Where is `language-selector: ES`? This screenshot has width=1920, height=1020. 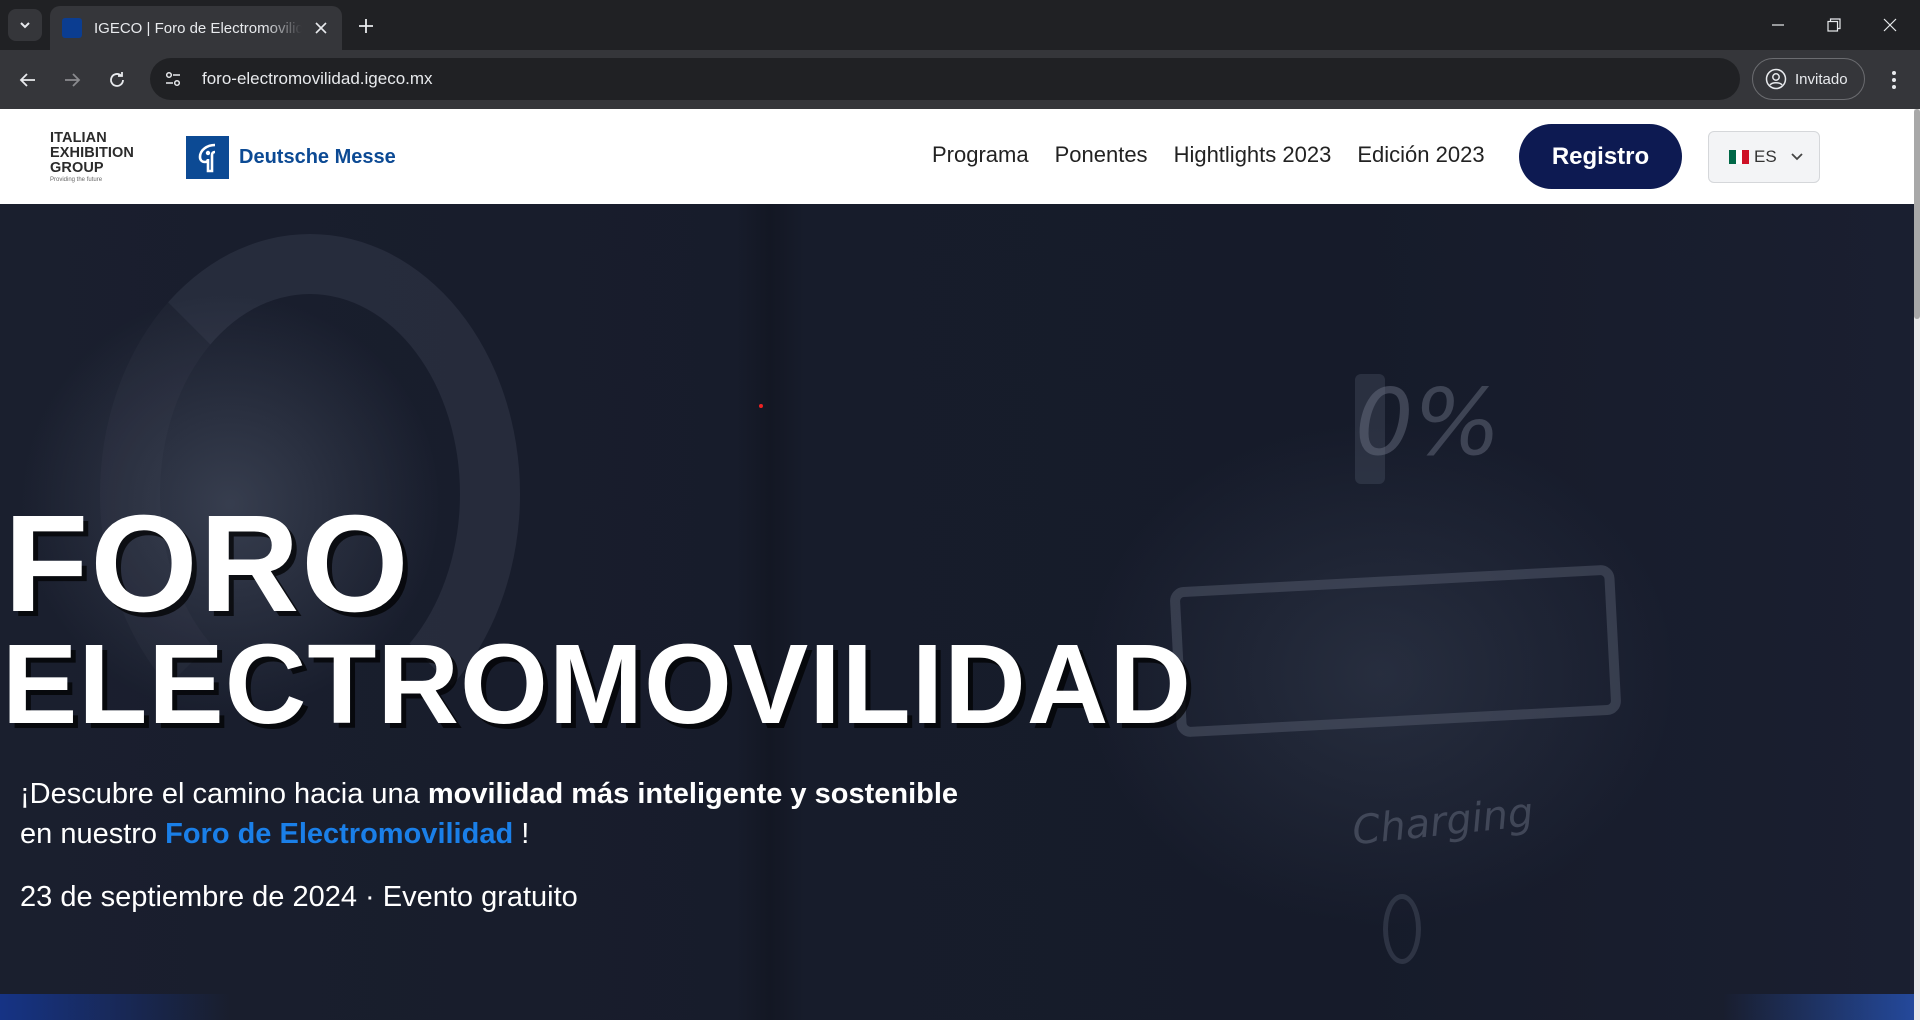 language-selector: ES is located at coordinates (1764, 157).